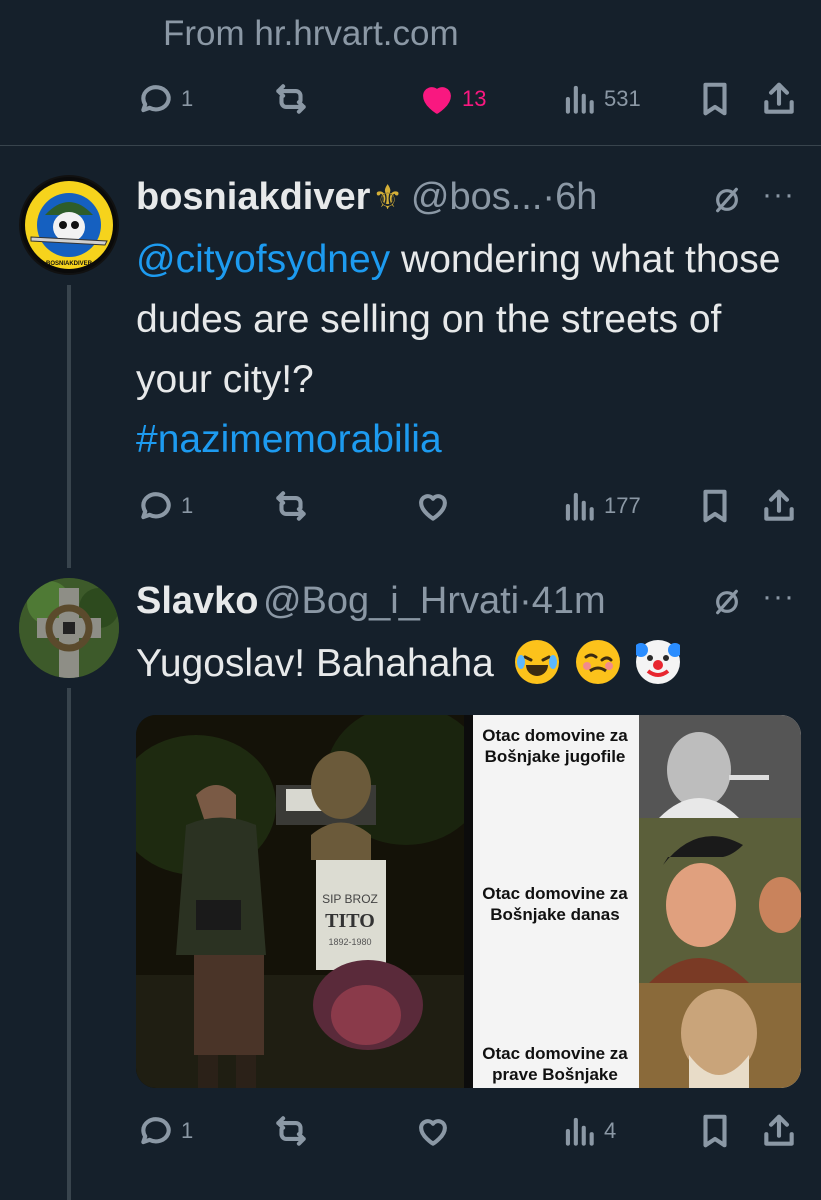 The image size is (821, 1200). Describe the element at coordinates (434, 601) in the screenshot. I see `handle-and-time: @Bog_i_Hrvati·41m` at that location.